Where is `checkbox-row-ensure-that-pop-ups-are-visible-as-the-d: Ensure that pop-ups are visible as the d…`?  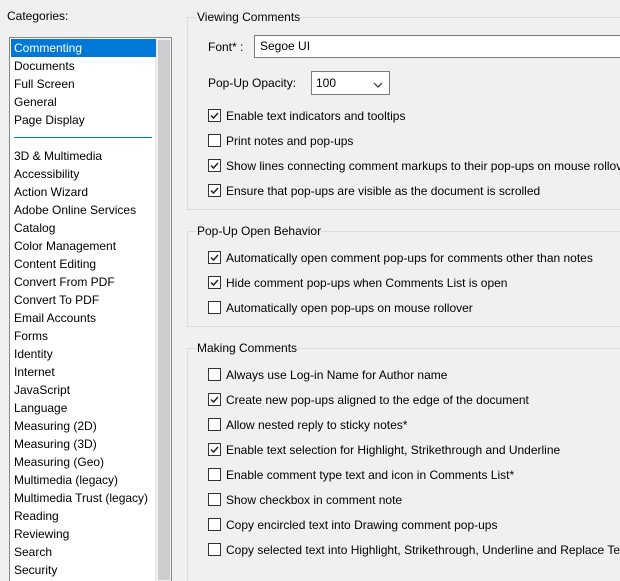
checkbox-row-ensure-that-pop-ups-are-visible-as-the-d: Ensure that pop-ups are visible as the d… is located at coordinates (374, 191).